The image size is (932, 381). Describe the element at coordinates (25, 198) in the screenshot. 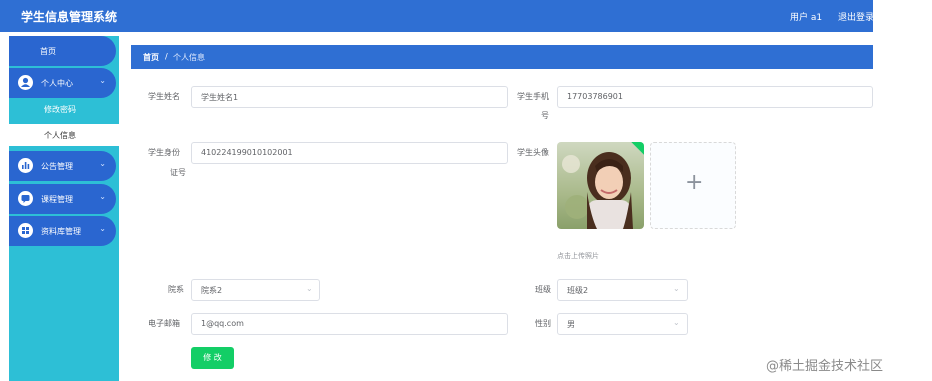

I see `message-icon` at that location.